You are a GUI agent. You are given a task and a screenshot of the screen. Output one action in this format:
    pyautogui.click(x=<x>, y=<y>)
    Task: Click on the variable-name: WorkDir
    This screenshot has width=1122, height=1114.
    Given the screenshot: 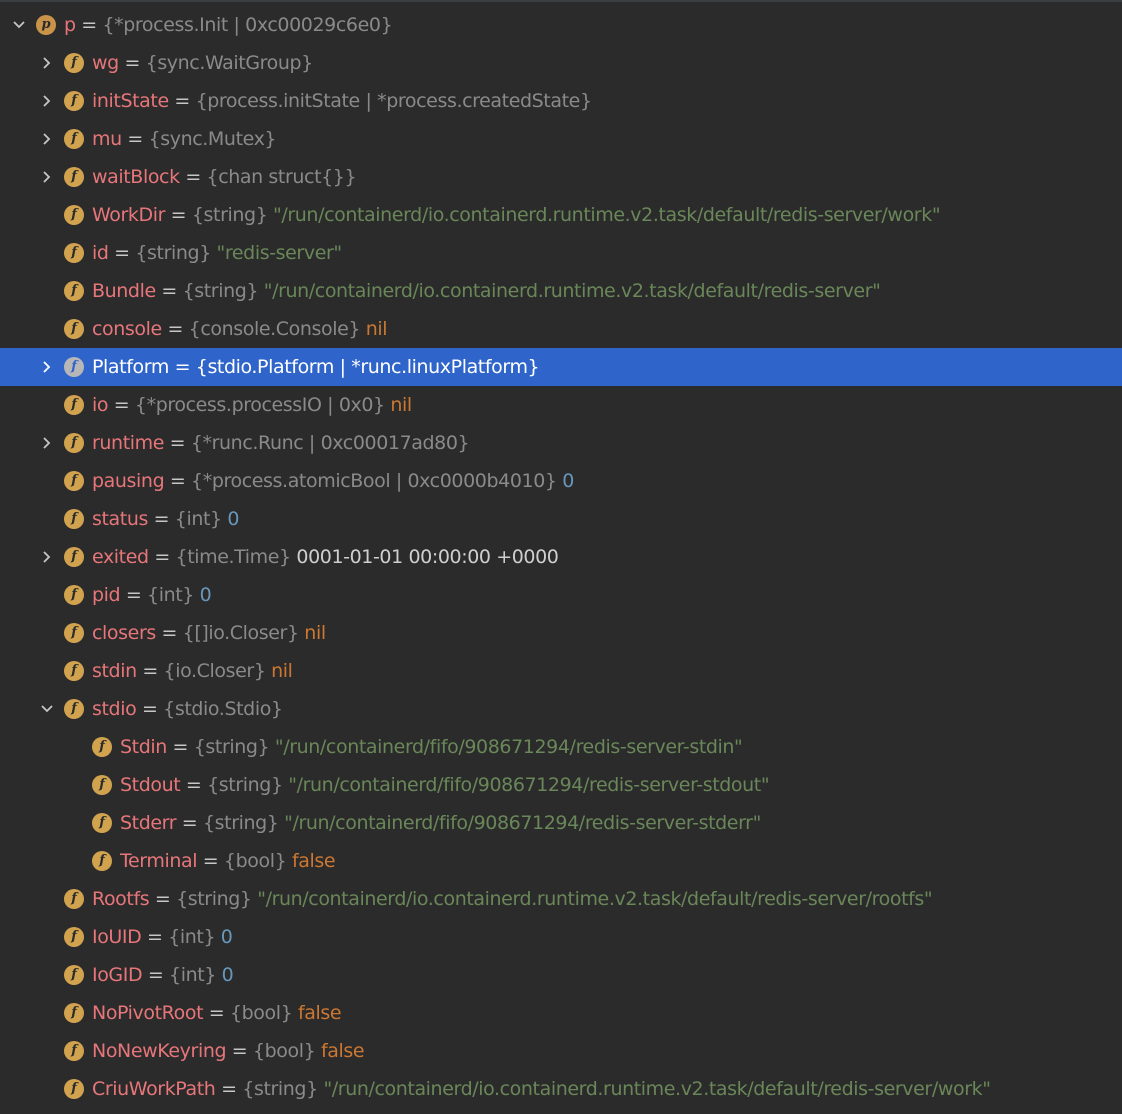 What is the action you would take?
    pyautogui.click(x=129, y=215)
    